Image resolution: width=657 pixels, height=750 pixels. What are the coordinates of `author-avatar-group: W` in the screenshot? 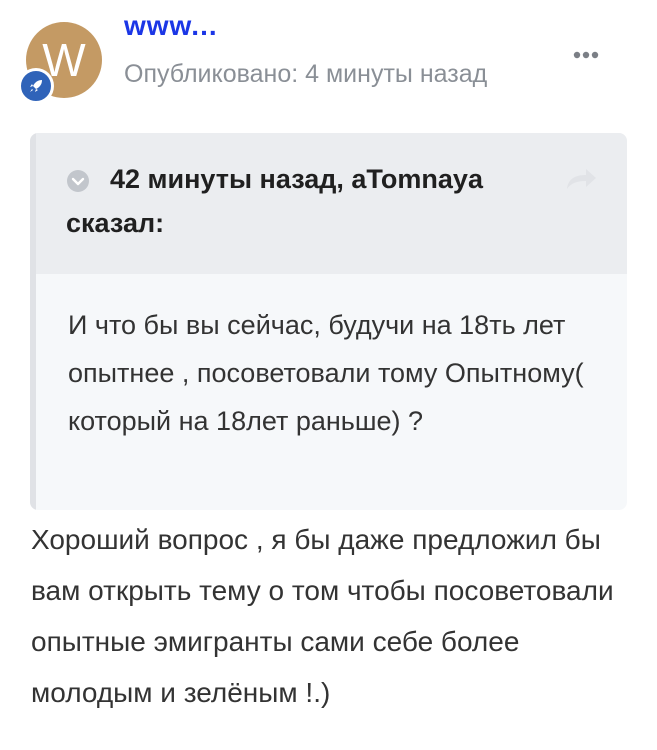 It's located at (61, 61).